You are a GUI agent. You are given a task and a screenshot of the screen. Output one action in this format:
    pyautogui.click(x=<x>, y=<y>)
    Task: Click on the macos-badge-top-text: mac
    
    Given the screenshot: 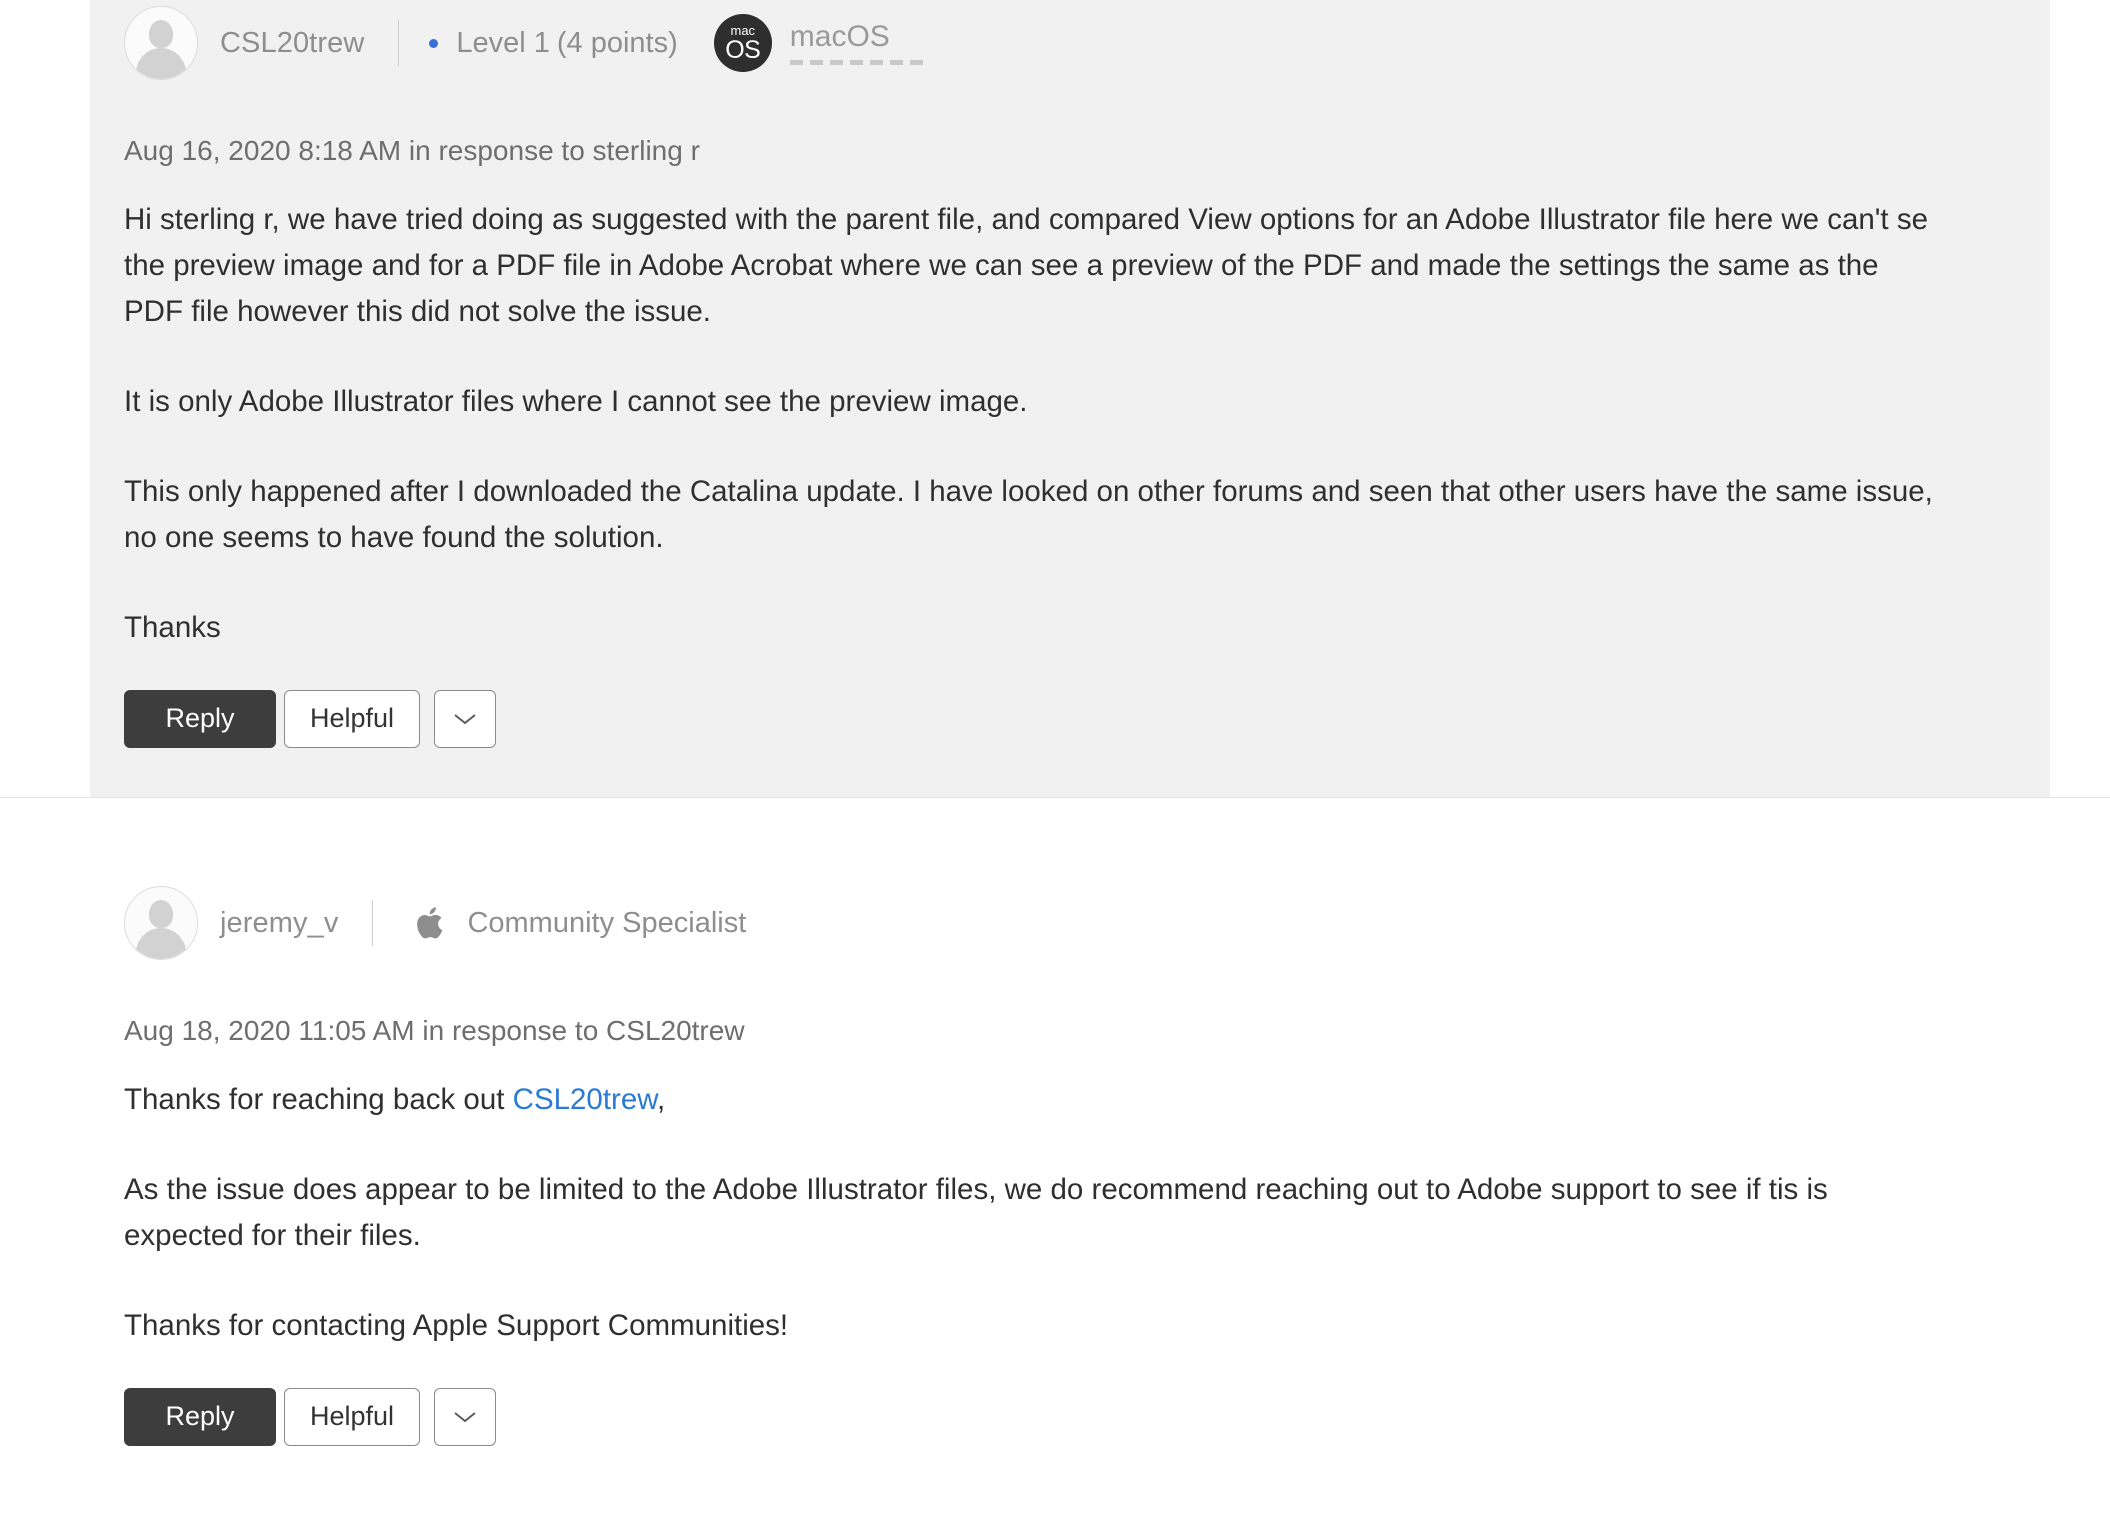 What is the action you would take?
    pyautogui.click(x=743, y=30)
    